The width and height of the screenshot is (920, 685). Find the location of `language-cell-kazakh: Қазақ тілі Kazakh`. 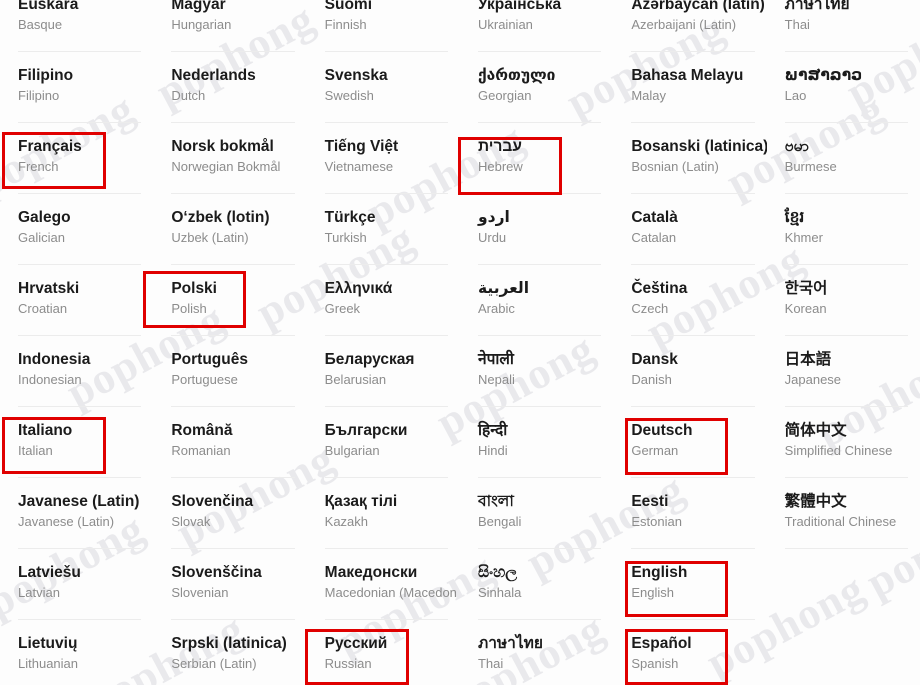

language-cell-kazakh: Қазақ тілі Kazakh is located at coordinates (383, 513).